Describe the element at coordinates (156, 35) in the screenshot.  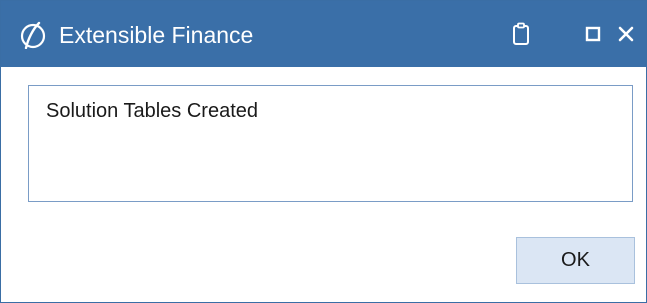
I see `window-title: Extensible Finance` at that location.